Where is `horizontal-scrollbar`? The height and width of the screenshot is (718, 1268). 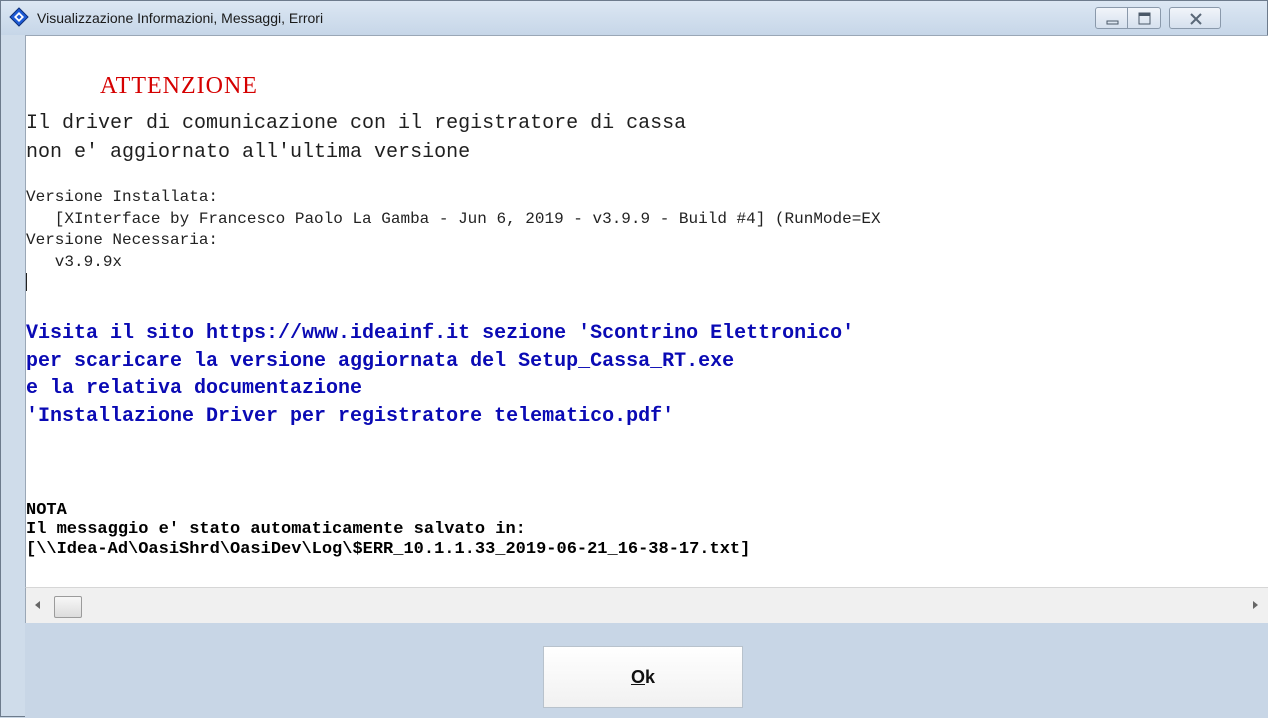
horizontal-scrollbar is located at coordinates (646, 605).